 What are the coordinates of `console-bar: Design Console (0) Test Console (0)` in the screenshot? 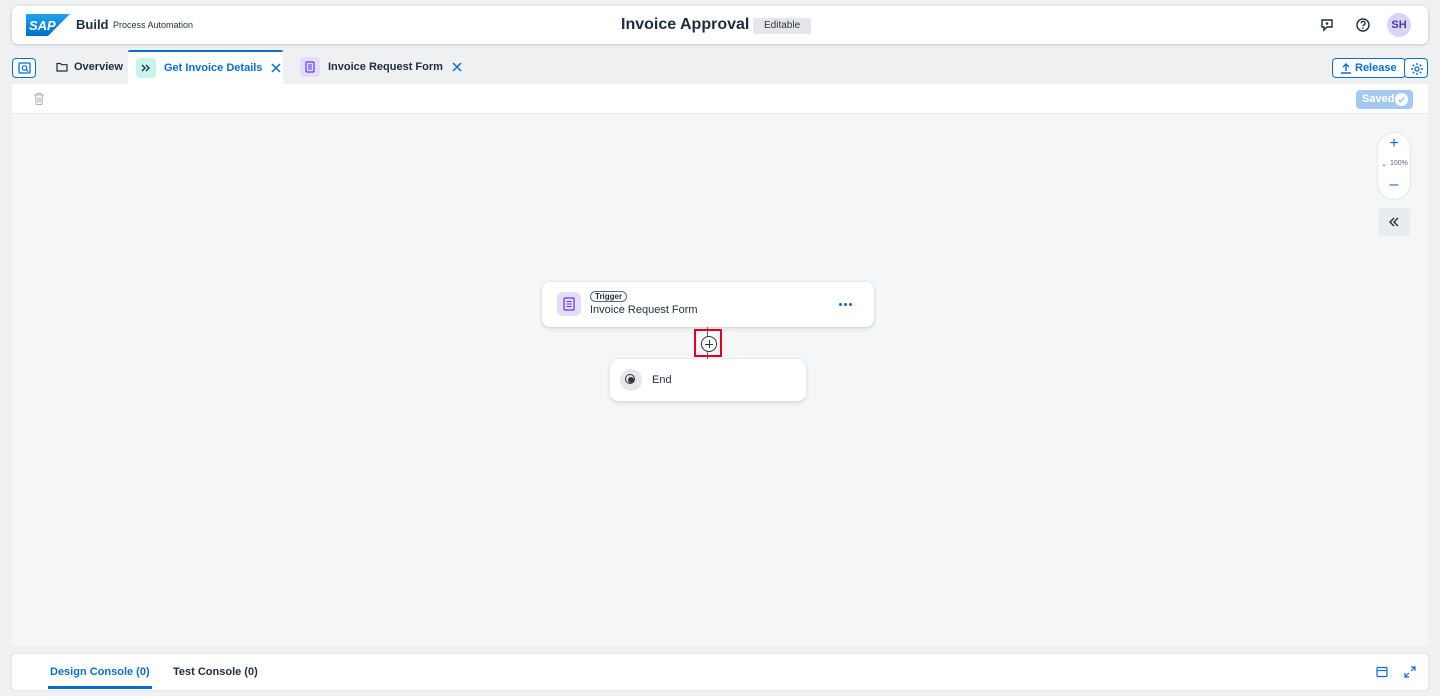 It's located at (720, 672).